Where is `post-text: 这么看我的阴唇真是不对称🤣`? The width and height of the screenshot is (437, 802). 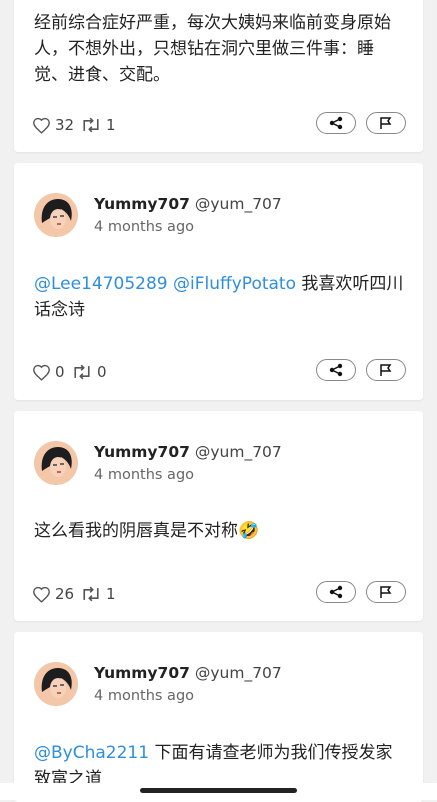
post-text: 这么看我的阴唇真是不对称🤣 is located at coordinates (147, 531).